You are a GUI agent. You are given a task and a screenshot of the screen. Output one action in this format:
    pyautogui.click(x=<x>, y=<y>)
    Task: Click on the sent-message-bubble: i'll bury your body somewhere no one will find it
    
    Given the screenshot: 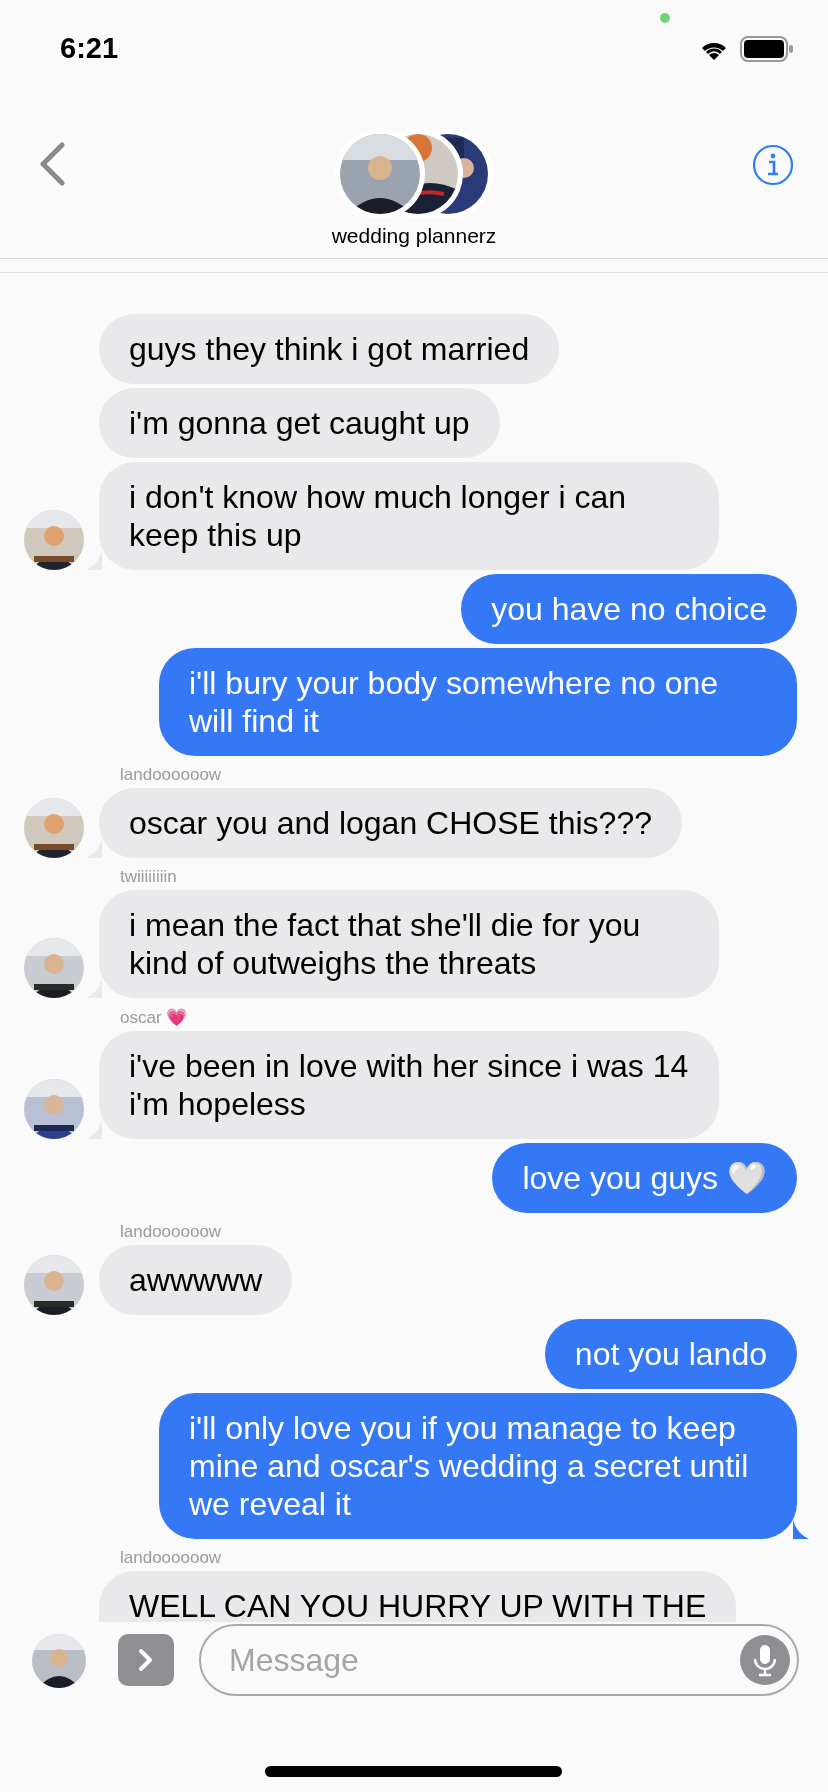 What is the action you would take?
    pyautogui.click(x=478, y=702)
    